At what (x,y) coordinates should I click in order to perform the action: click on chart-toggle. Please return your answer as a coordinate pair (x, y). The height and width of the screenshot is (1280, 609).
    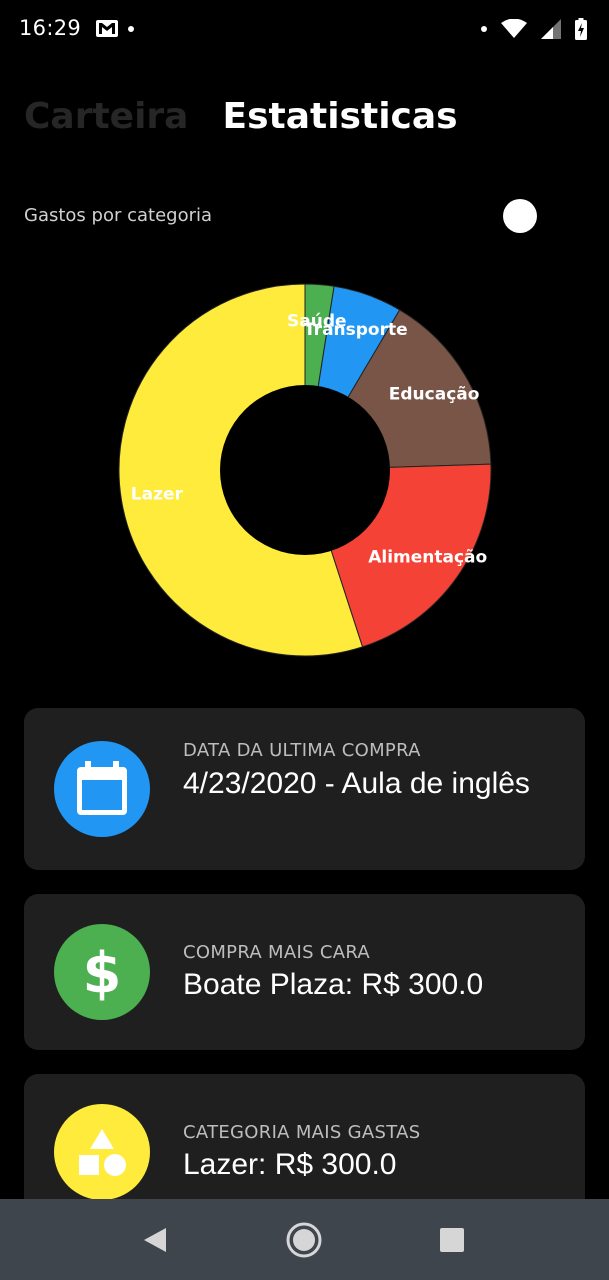
    Looking at the image, I should click on (520, 216).